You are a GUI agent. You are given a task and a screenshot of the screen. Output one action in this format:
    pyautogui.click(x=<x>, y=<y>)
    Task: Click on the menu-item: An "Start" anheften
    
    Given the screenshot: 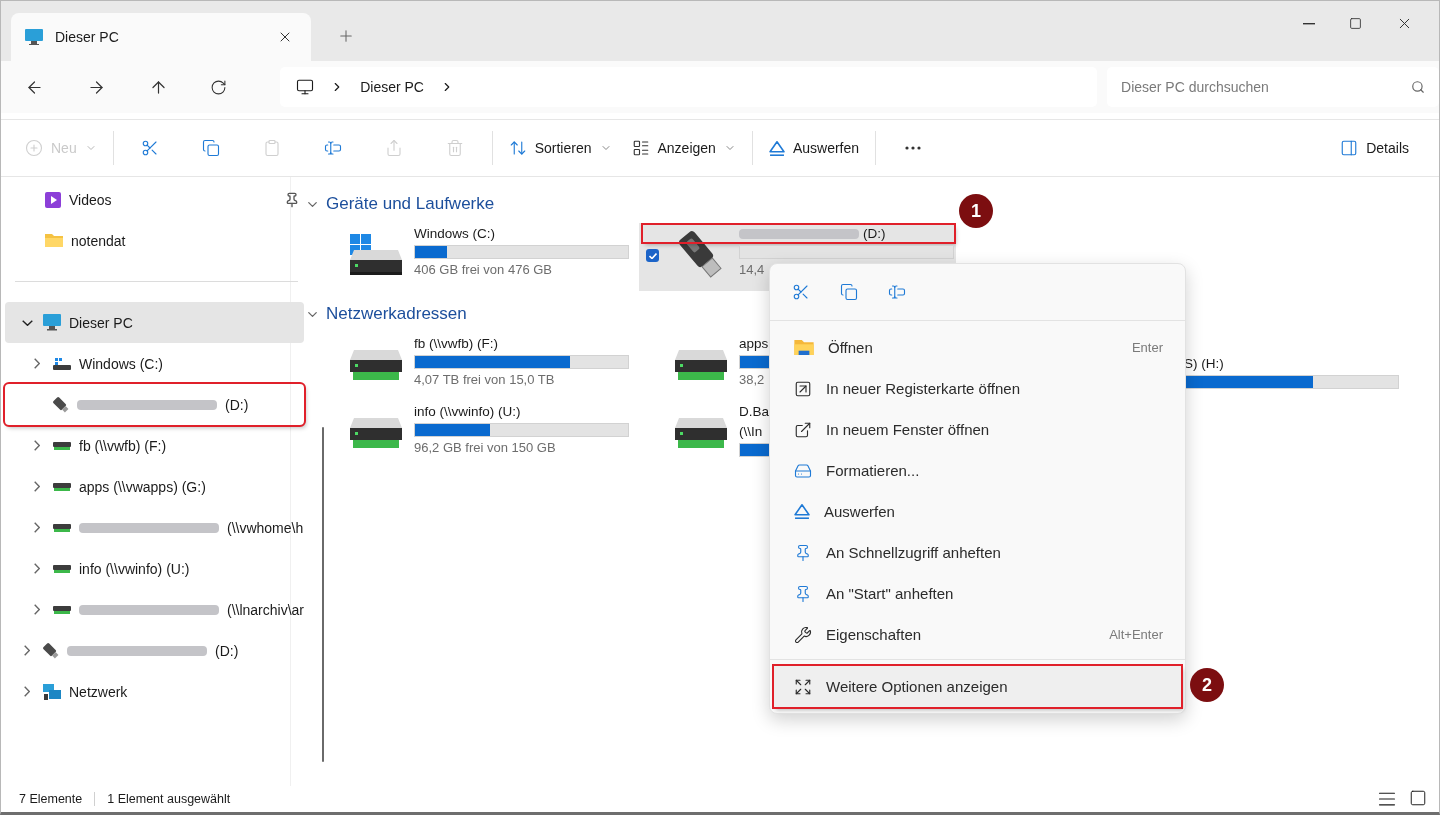 What is the action you would take?
    pyautogui.click(x=977, y=593)
    